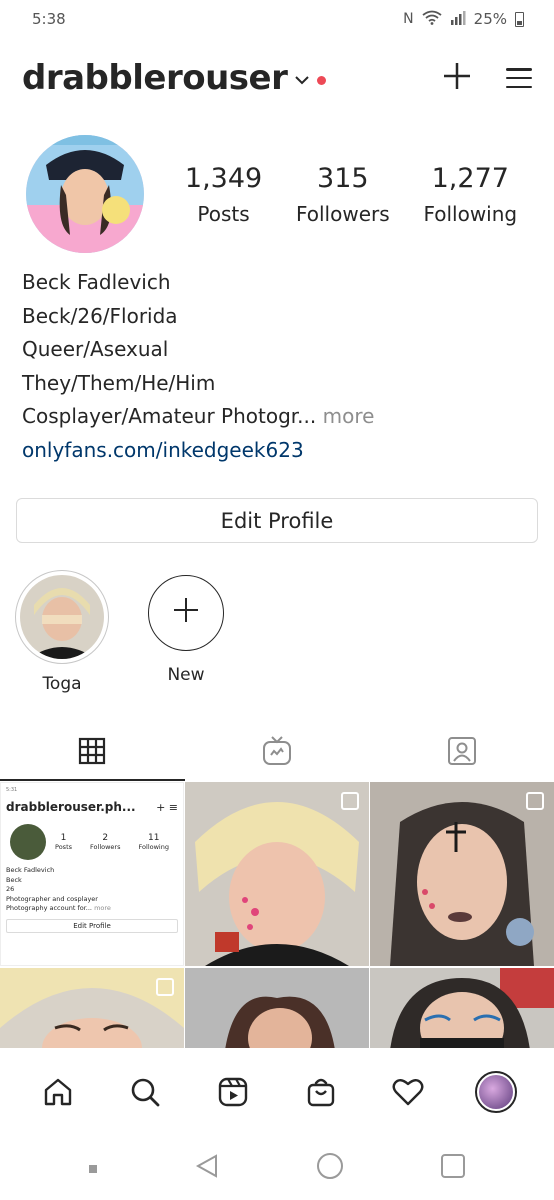 The width and height of the screenshot is (554, 1200). What do you see at coordinates (49, 19) in the screenshot?
I see `status-time: 5:38` at bounding box center [49, 19].